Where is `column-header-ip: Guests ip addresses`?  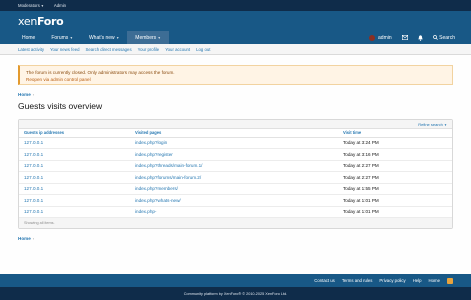
column-header-ip: Guests ip addresses is located at coordinates (74, 133).